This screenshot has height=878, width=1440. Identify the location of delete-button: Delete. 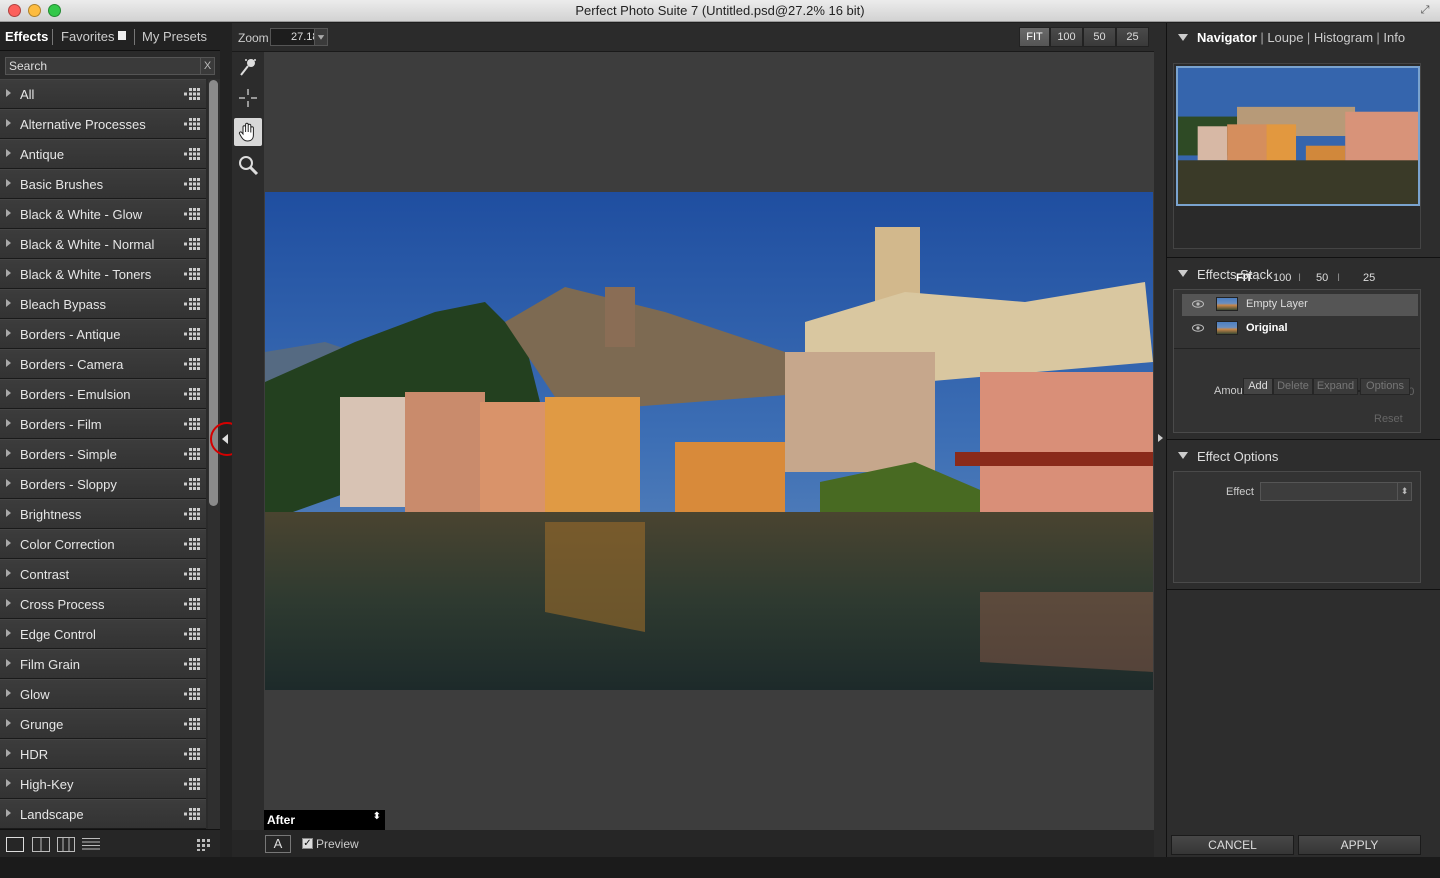
(1293, 386).